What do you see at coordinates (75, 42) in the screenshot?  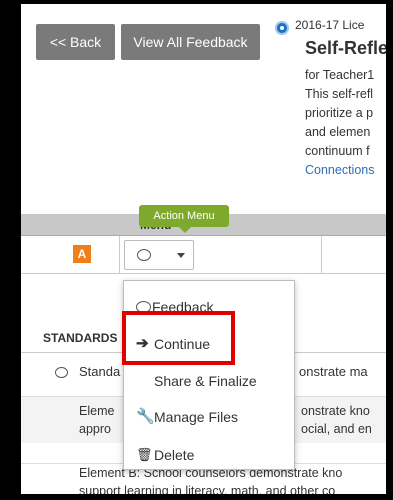 I see `back-button: << Back` at bounding box center [75, 42].